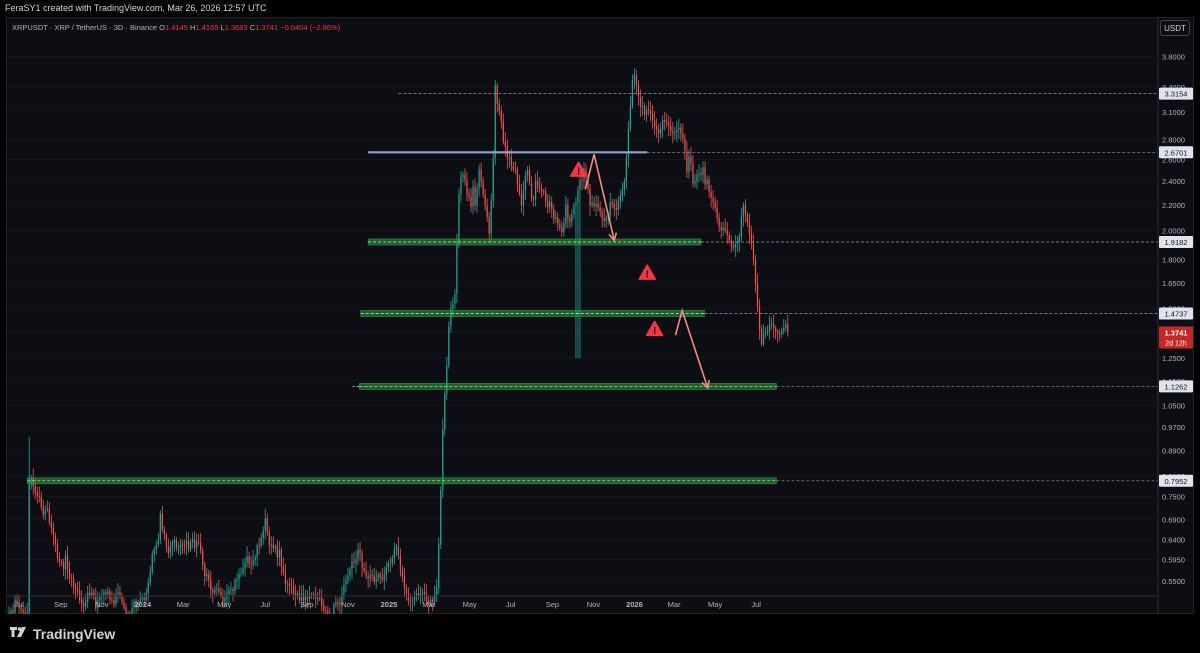 This screenshot has height=653, width=1200. Describe the element at coordinates (1175, 28) in the screenshot. I see `currency-button: USDT` at that location.